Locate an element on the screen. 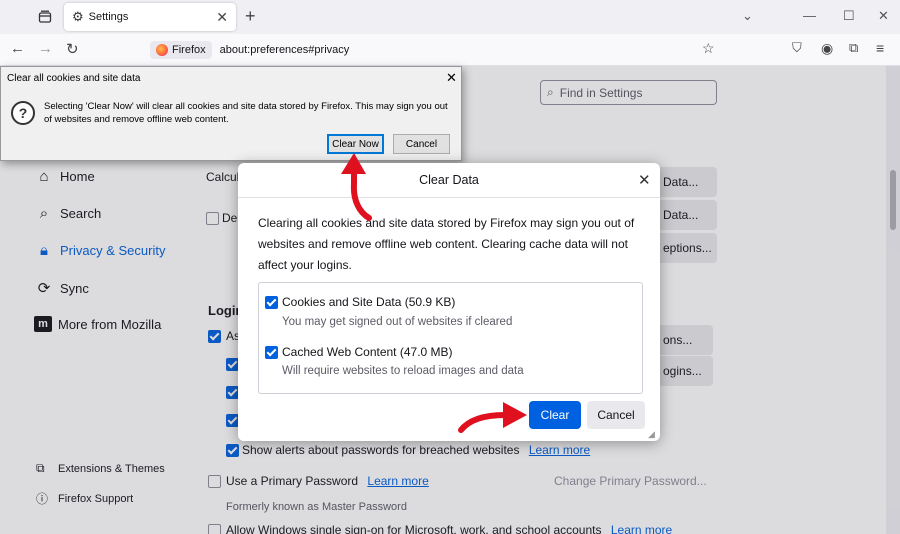  divider is located at coordinates (449, 197).